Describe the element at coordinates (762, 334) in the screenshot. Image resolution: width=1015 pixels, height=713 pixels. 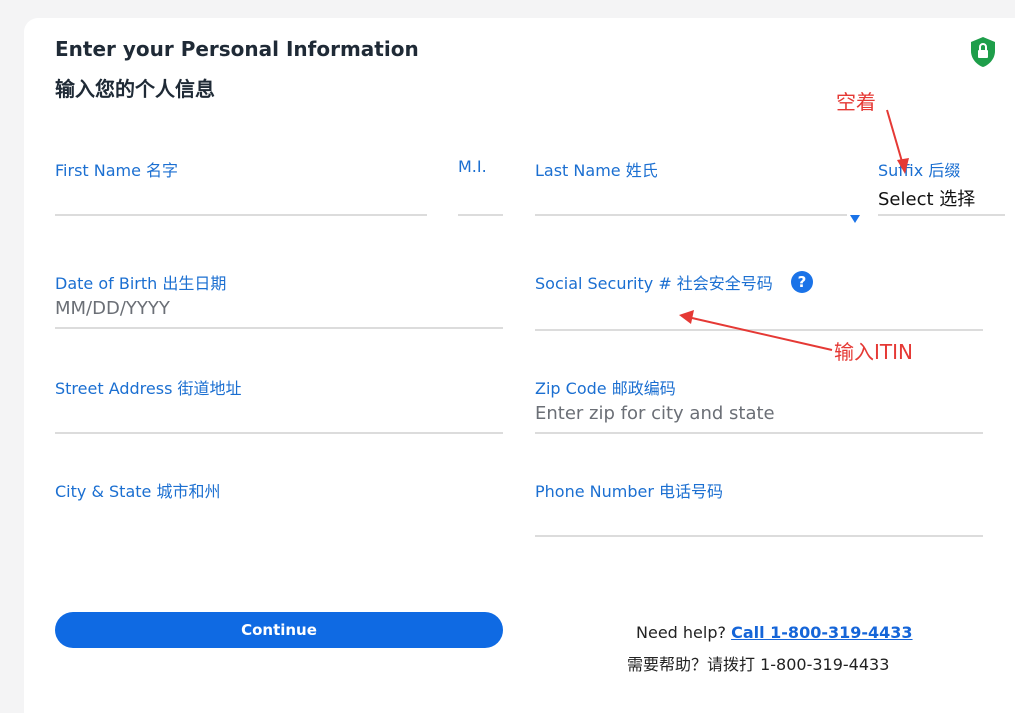
I see `annotation-arrow-ssn` at that location.